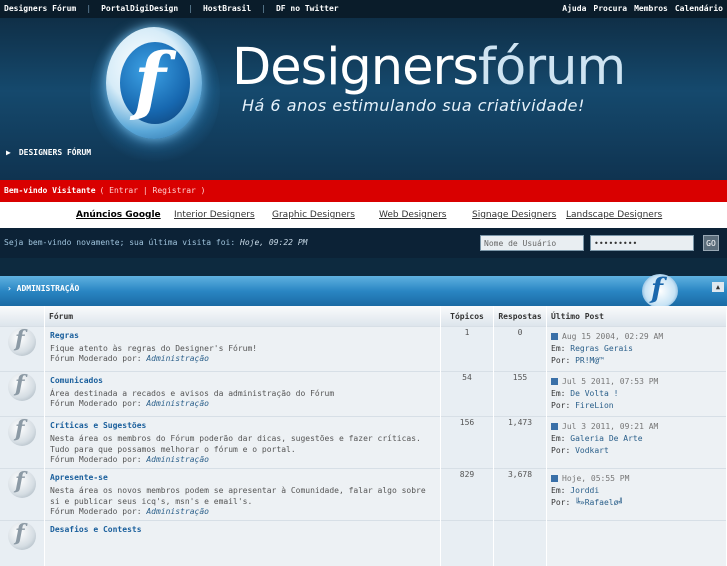 Image resolution: width=727 pixels, height=566 pixels. Describe the element at coordinates (363, 290) in the screenshot. I see `category-header: › ADMINISTRAÇÃO f ▲` at that location.